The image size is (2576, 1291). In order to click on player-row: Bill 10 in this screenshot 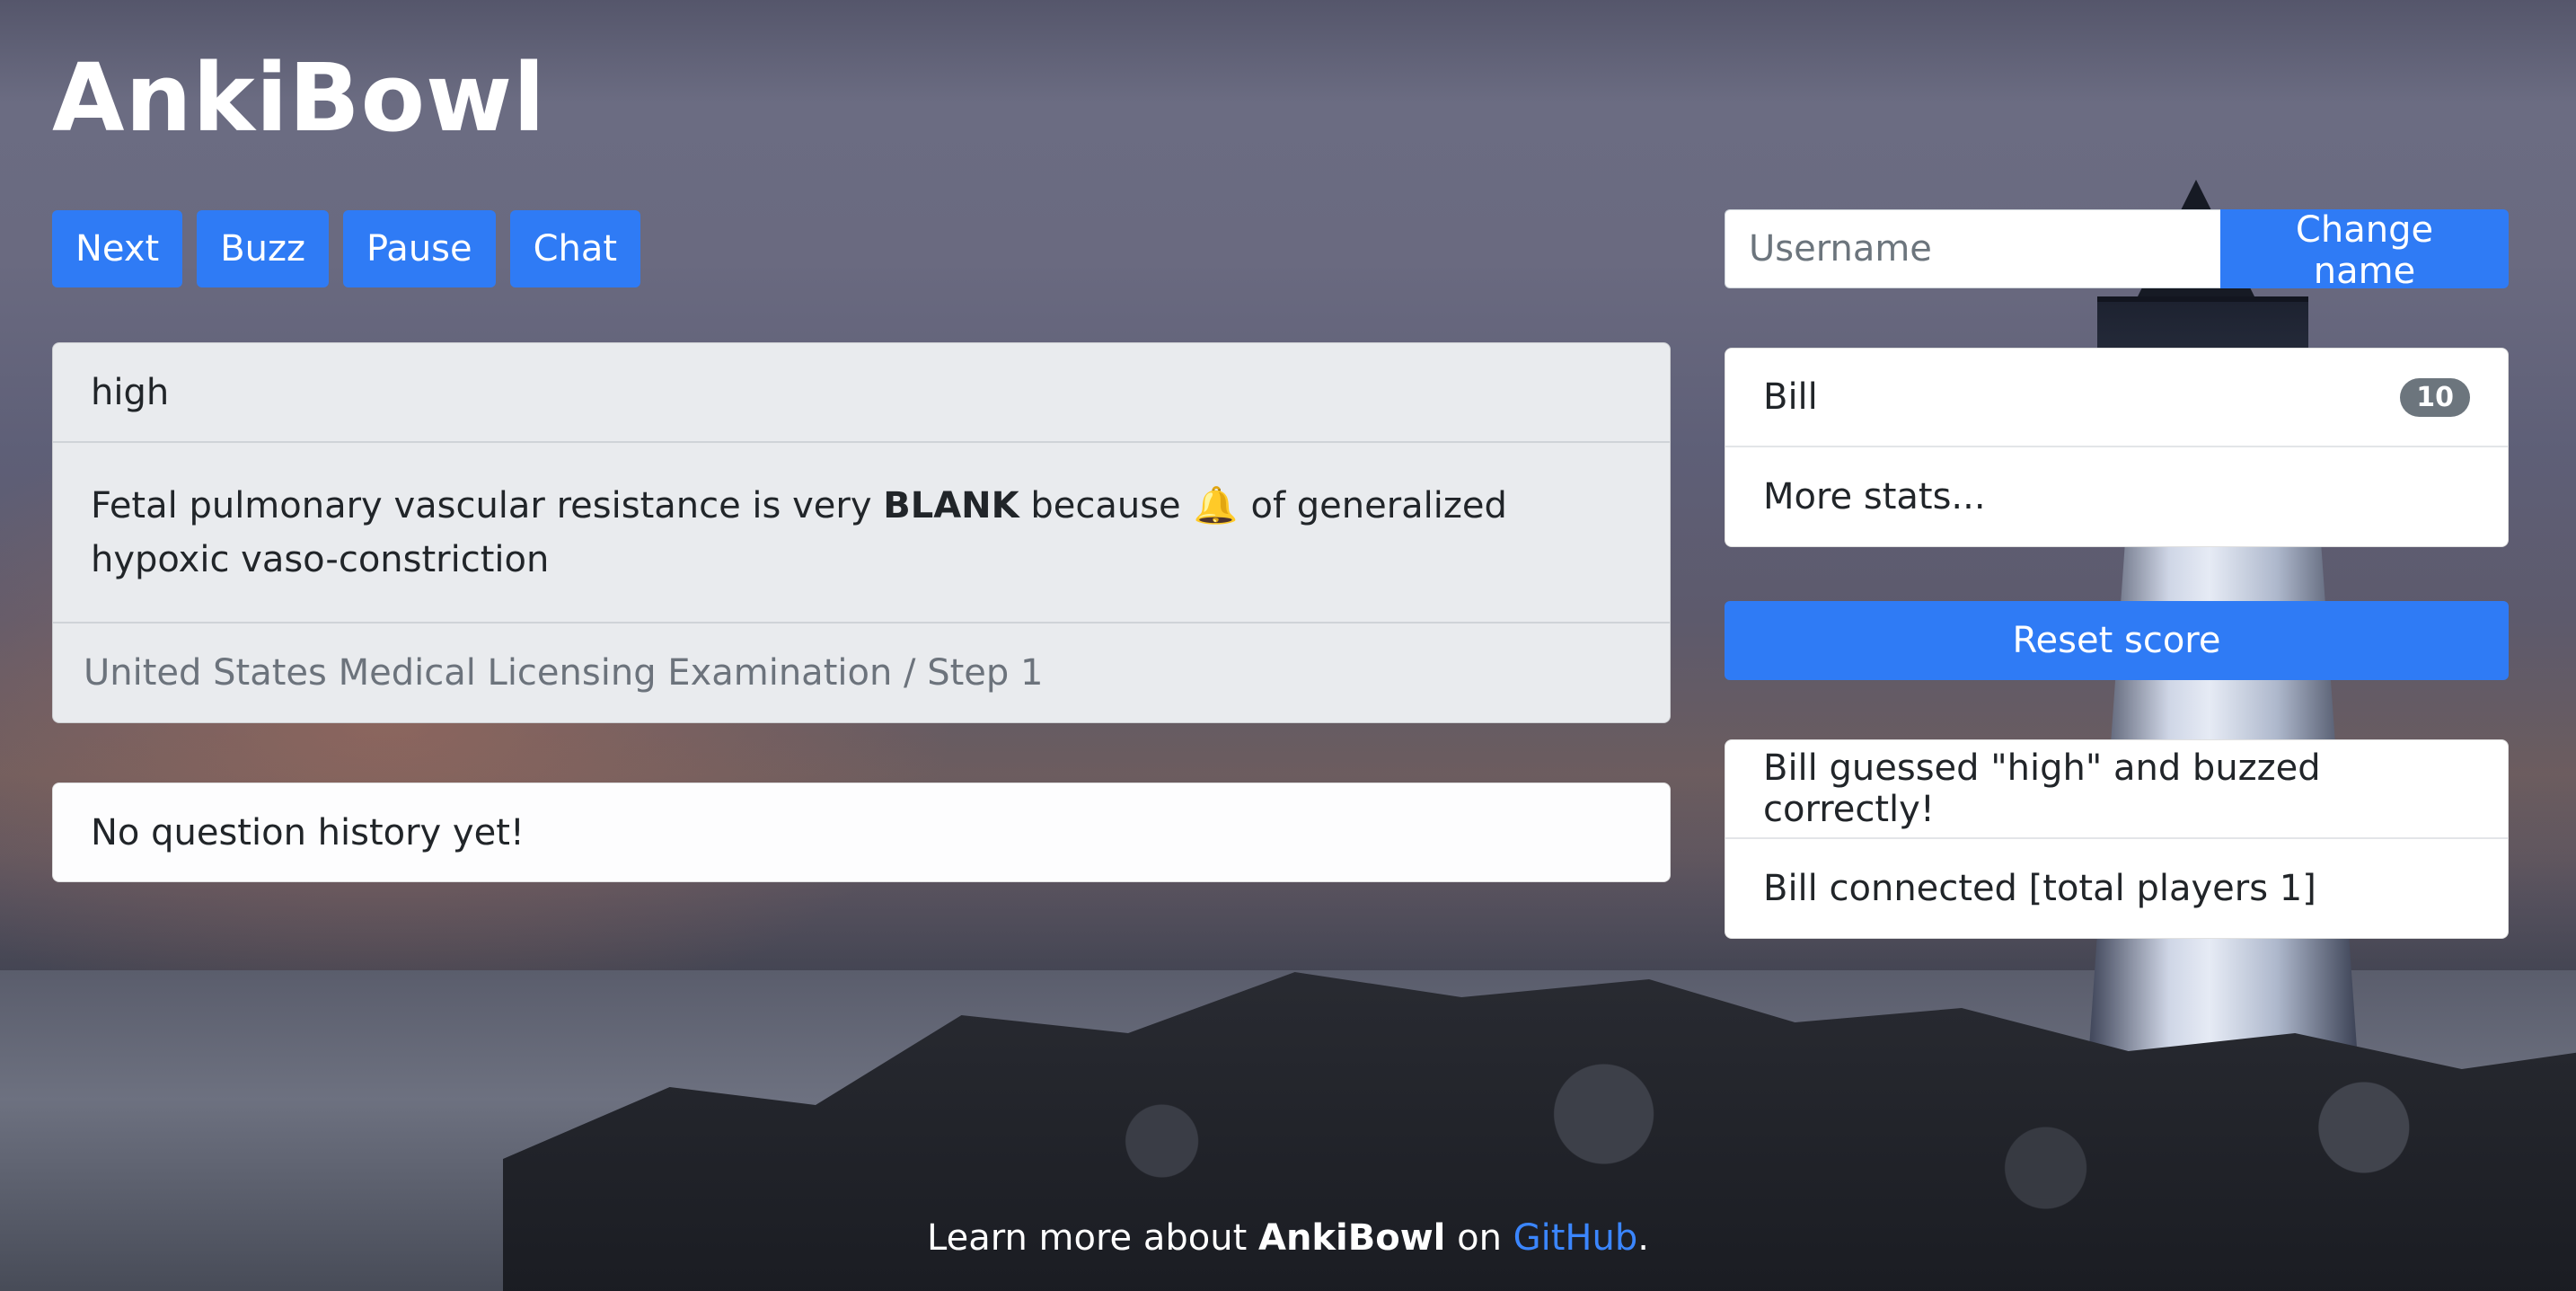, I will do `click(2116, 398)`.